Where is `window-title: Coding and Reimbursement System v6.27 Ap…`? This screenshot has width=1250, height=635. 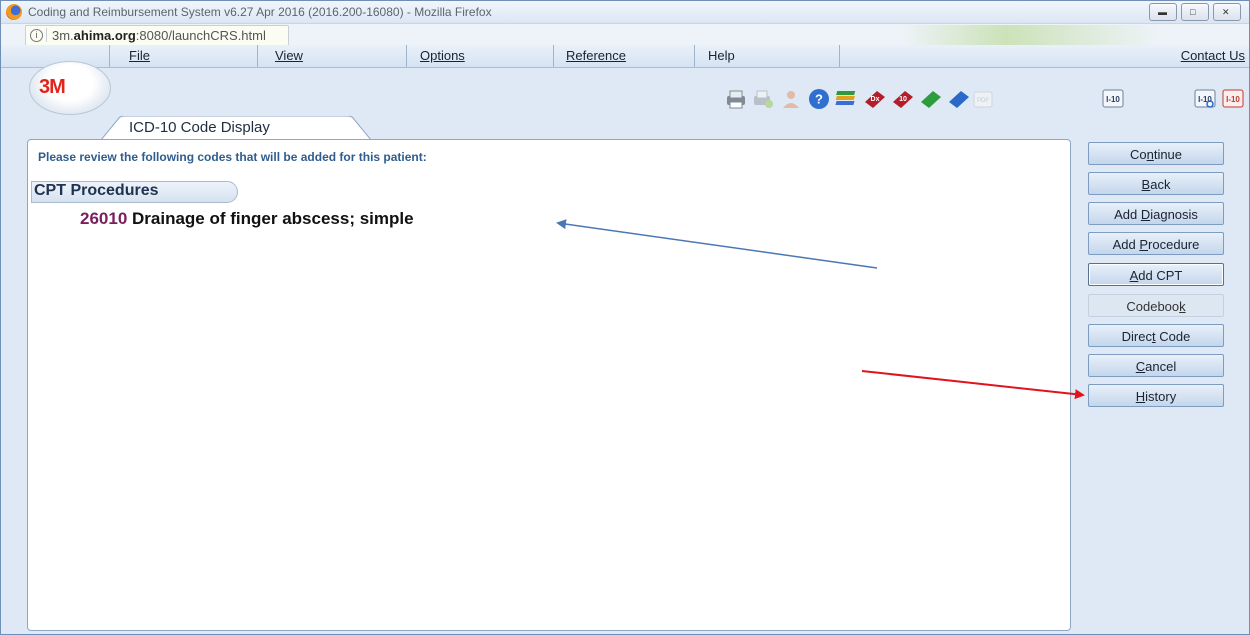
window-title: Coding and Reimbursement System v6.27 Ap… is located at coordinates (260, 12).